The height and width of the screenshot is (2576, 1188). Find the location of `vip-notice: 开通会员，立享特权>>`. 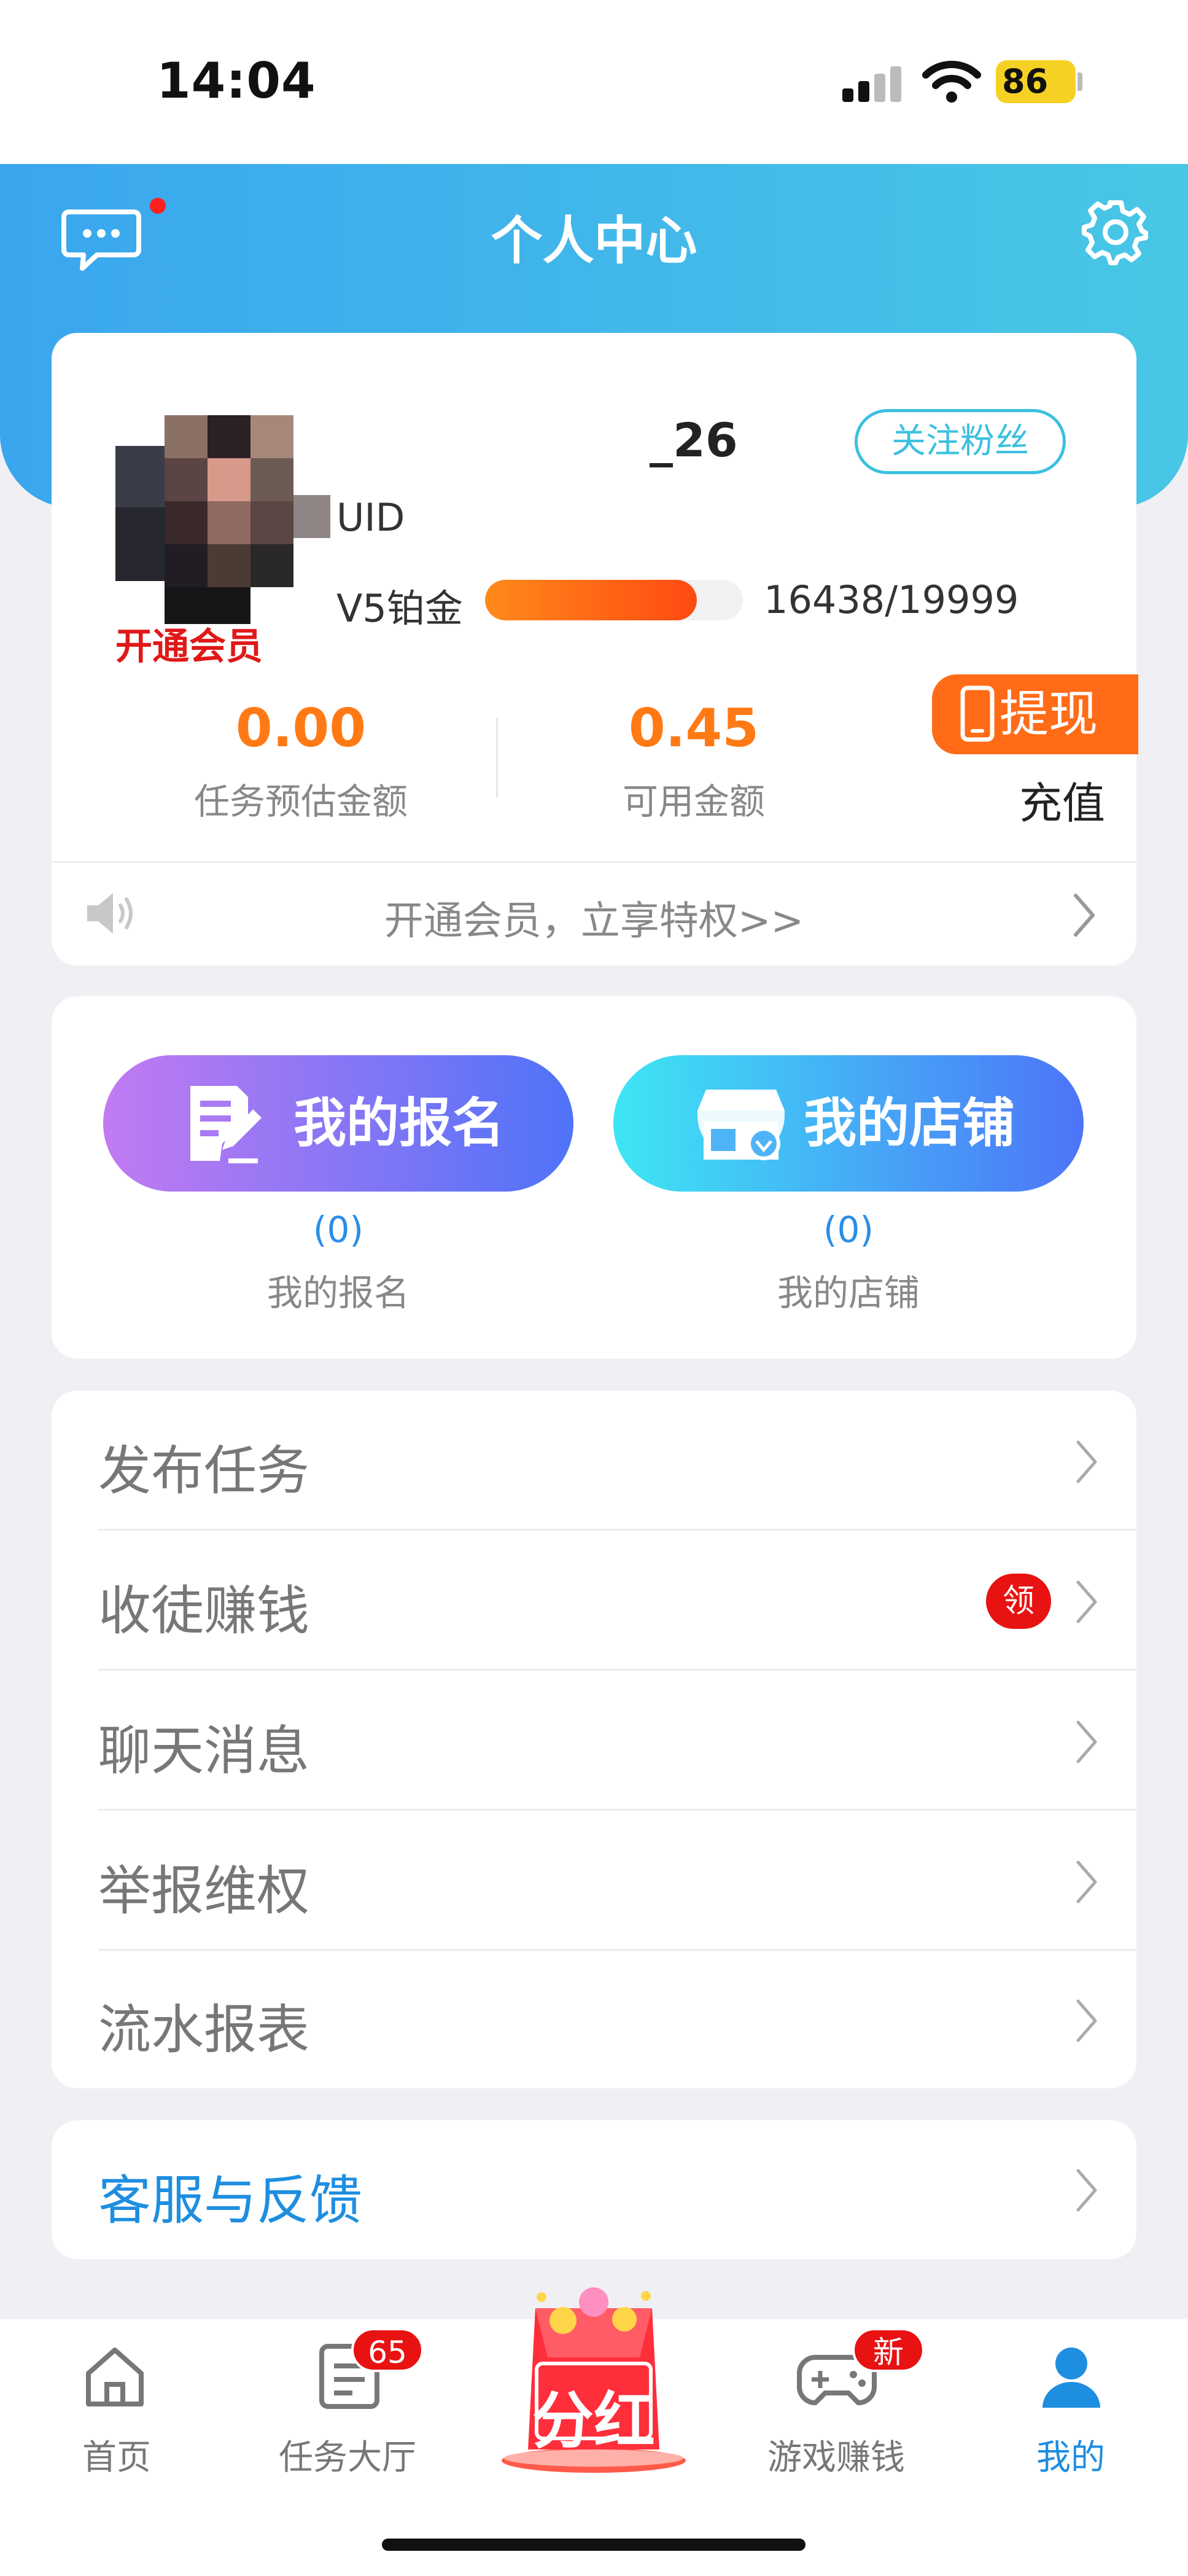

vip-notice: 开通会员，立享特权>> is located at coordinates (594, 917).